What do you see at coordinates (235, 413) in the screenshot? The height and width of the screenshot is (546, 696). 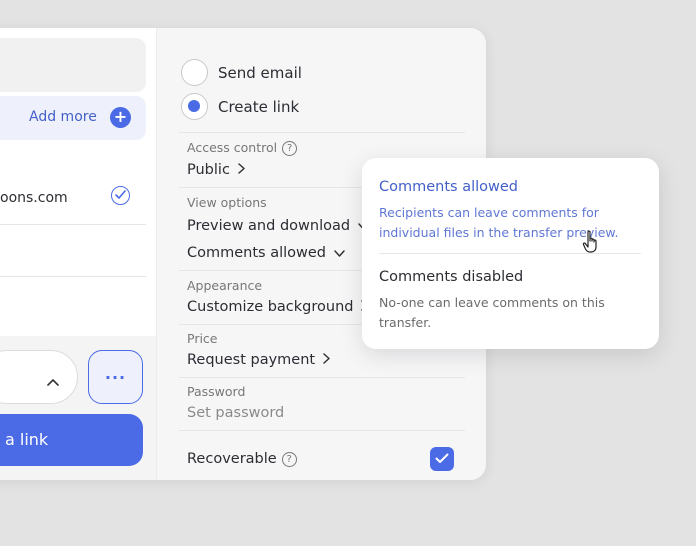 I see `password-input: Set password` at bounding box center [235, 413].